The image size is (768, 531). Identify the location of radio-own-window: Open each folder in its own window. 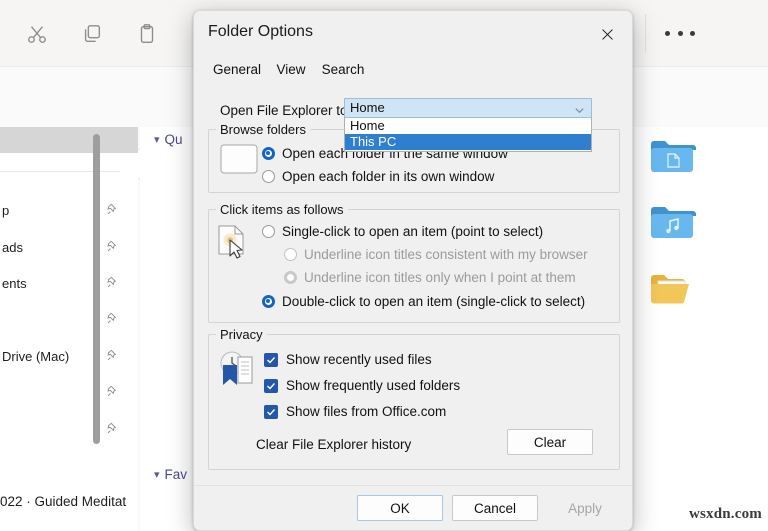
(378, 176).